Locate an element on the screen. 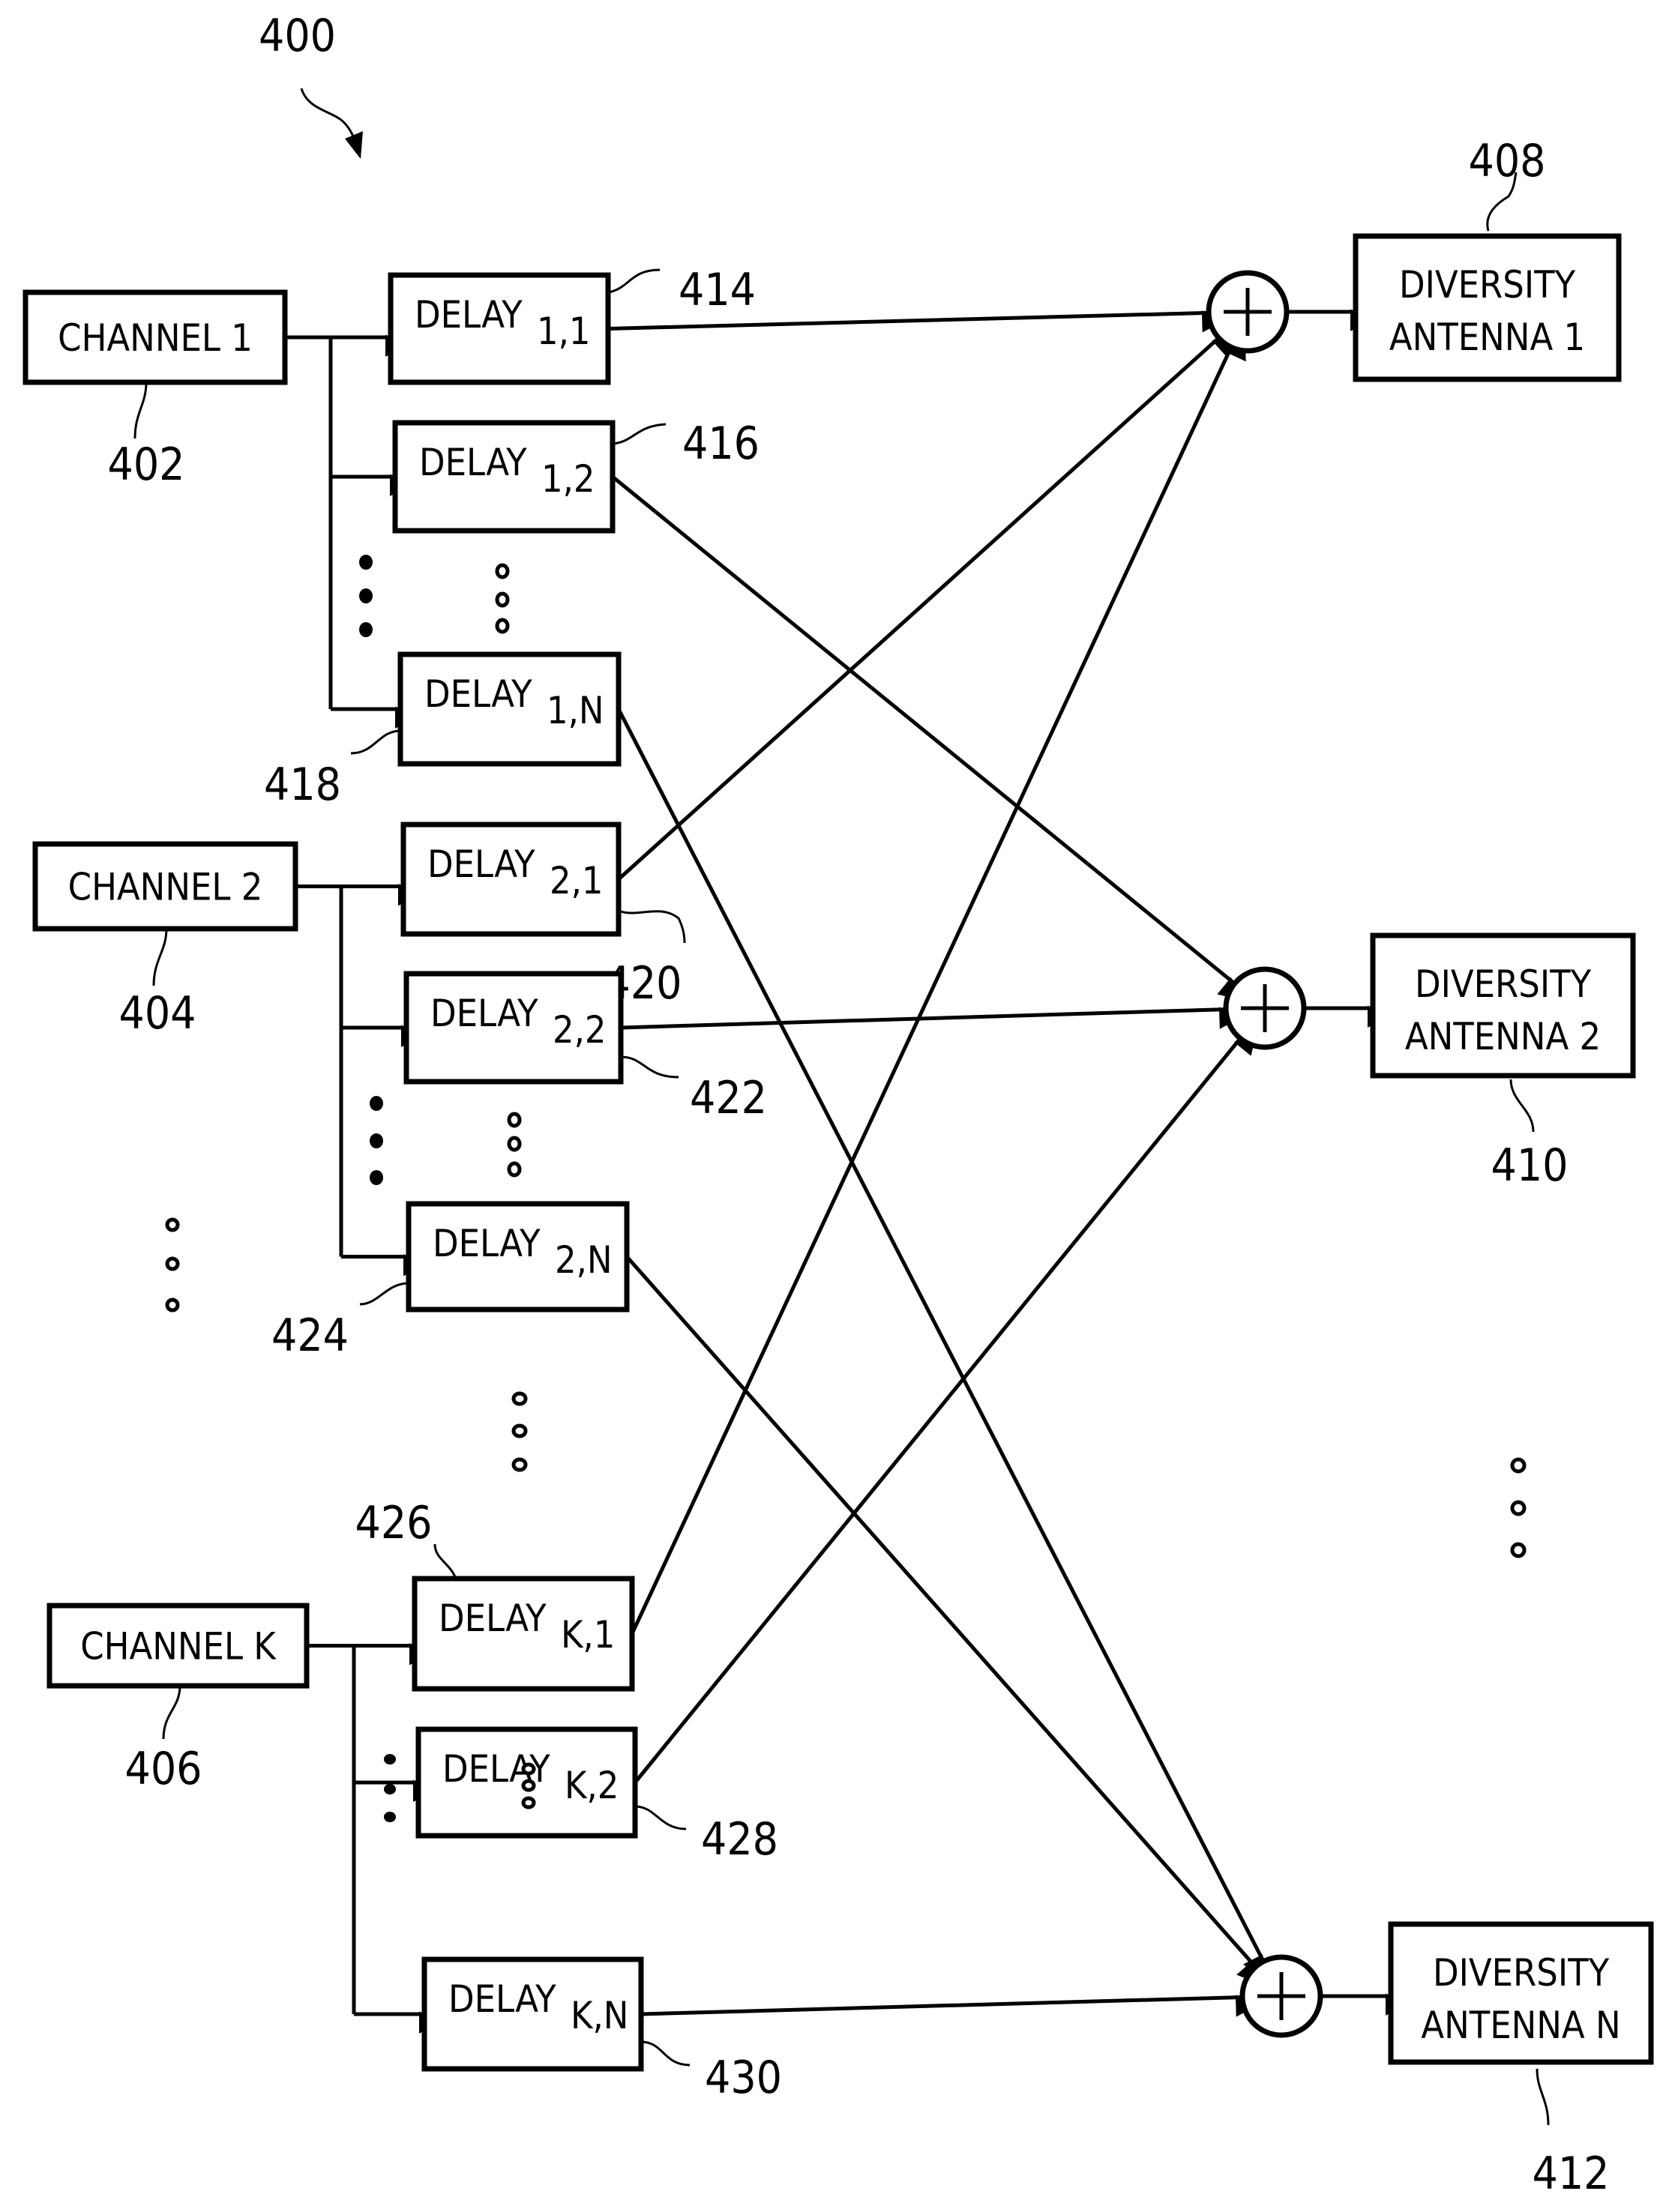  reference-numeral: 414 is located at coordinates (717, 290).